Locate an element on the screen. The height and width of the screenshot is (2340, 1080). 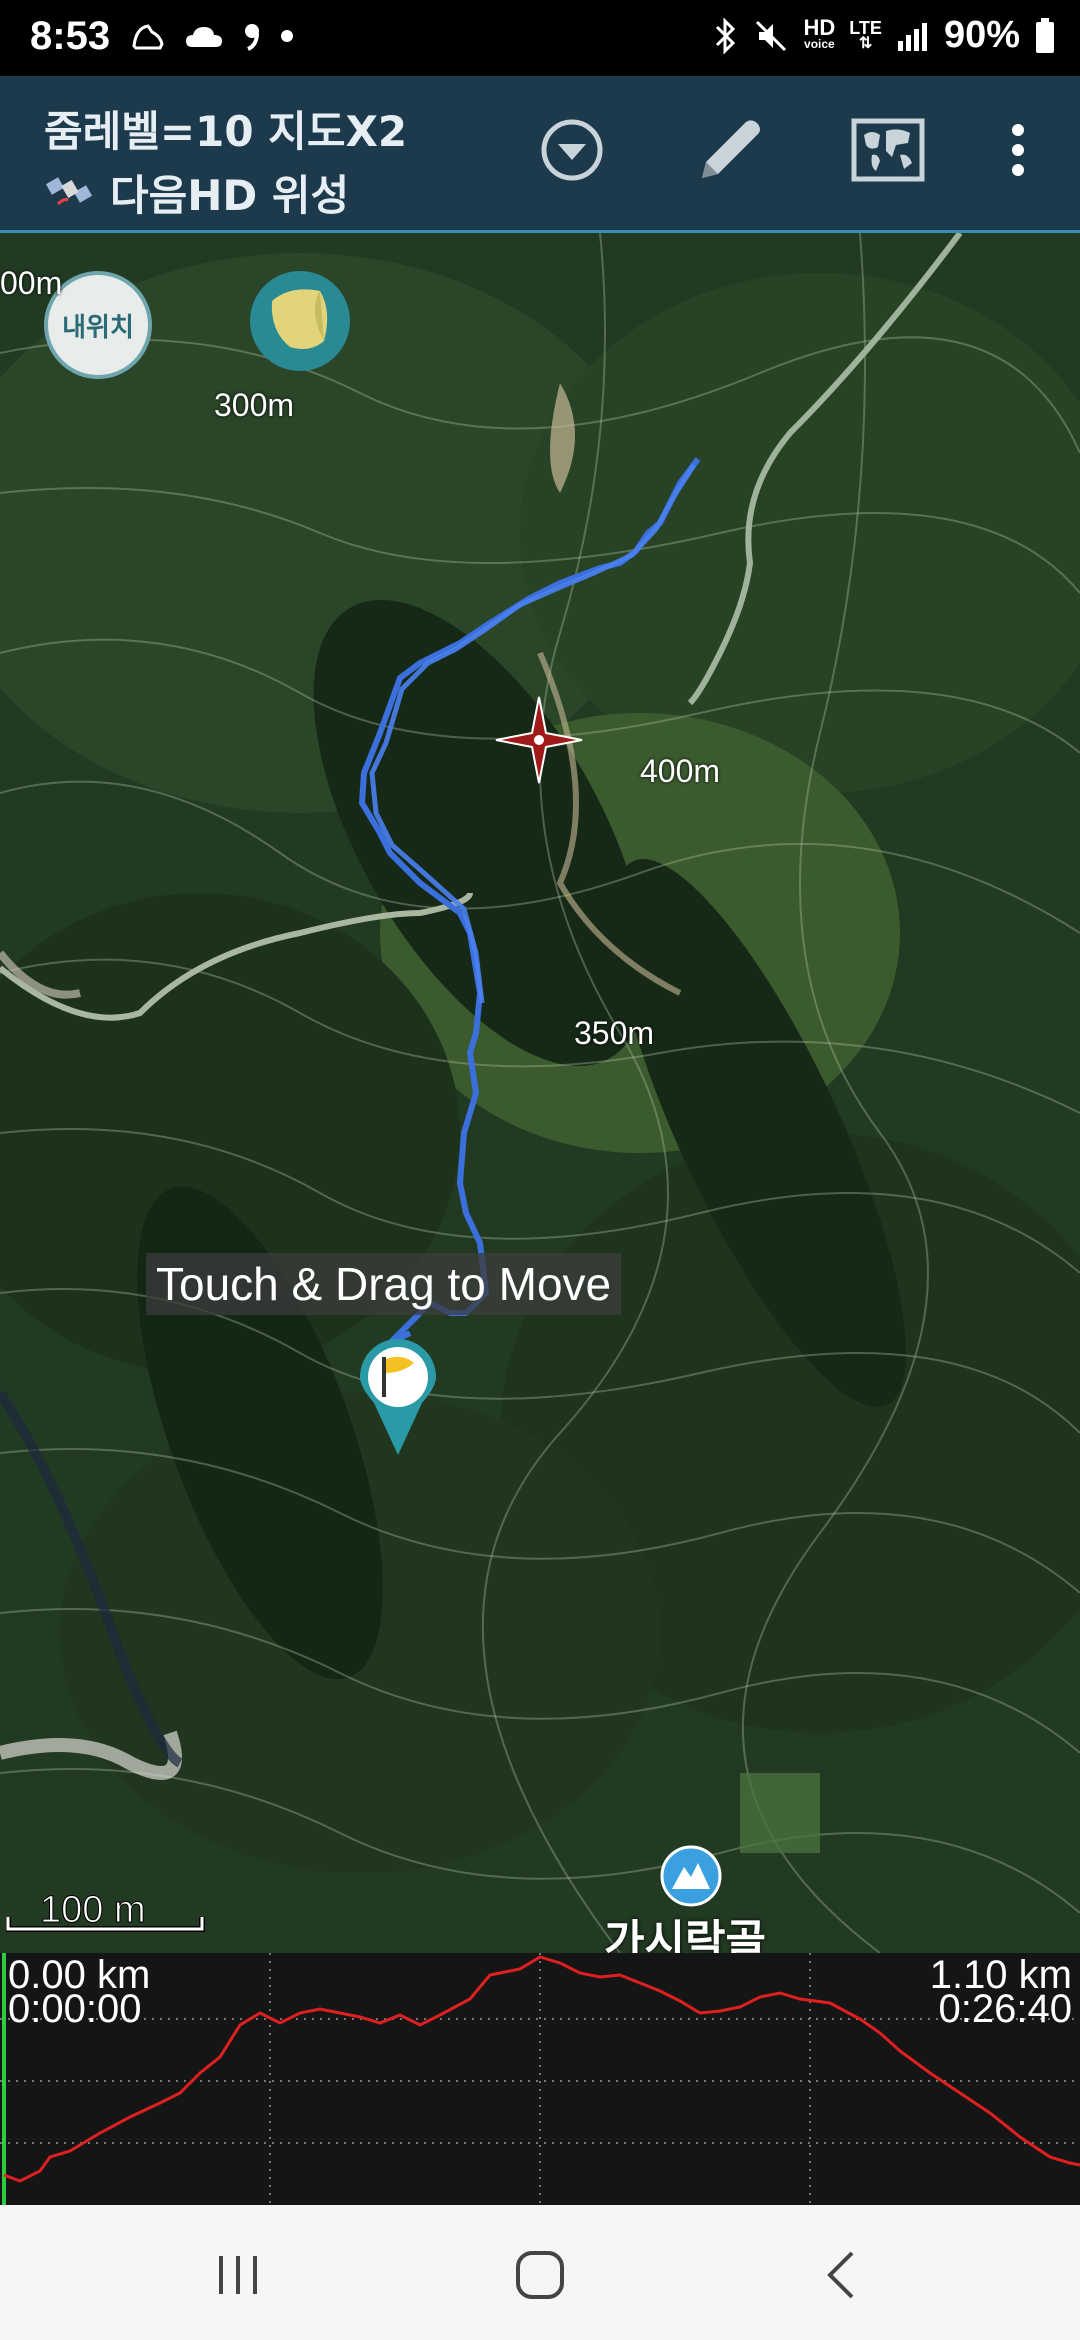
elevation-line is located at coordinates (541, 2069).